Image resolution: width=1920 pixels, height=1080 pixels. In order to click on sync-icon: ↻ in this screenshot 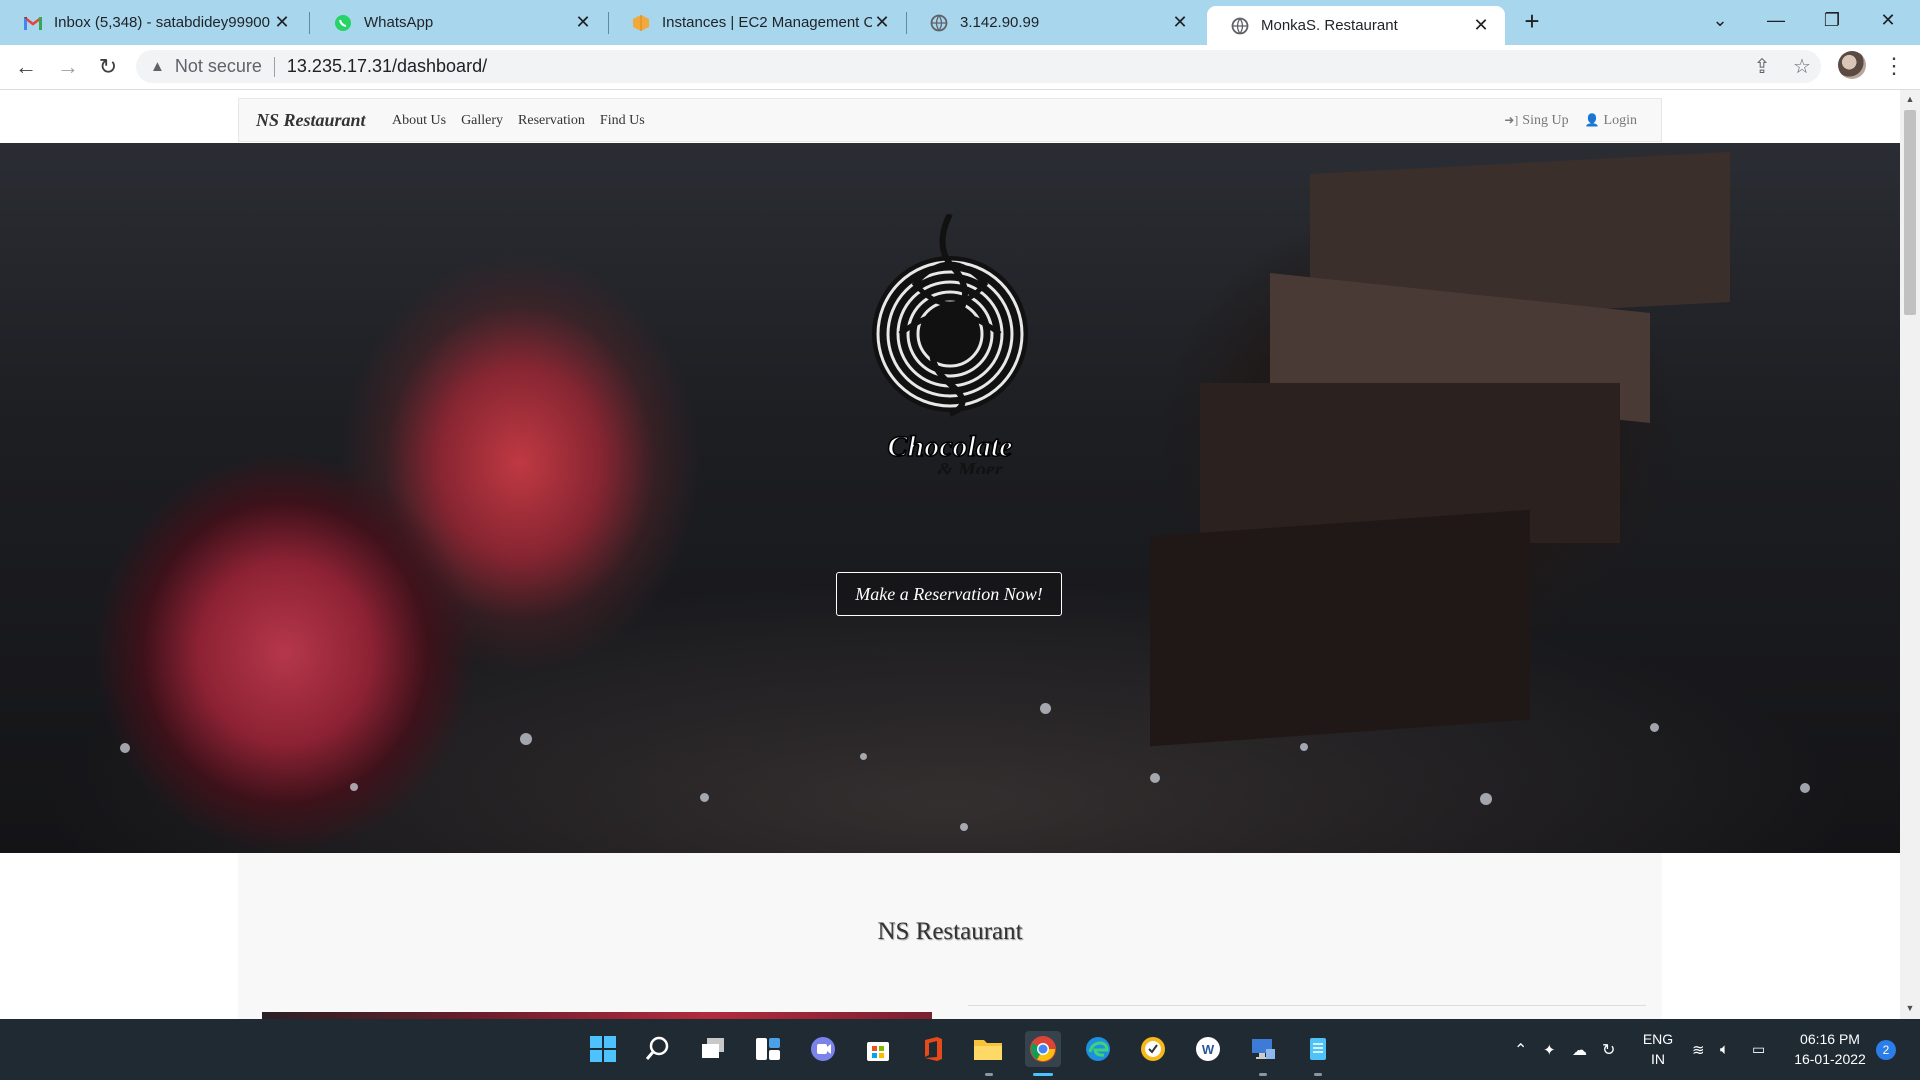, I will do `click(1608, 1049)`.